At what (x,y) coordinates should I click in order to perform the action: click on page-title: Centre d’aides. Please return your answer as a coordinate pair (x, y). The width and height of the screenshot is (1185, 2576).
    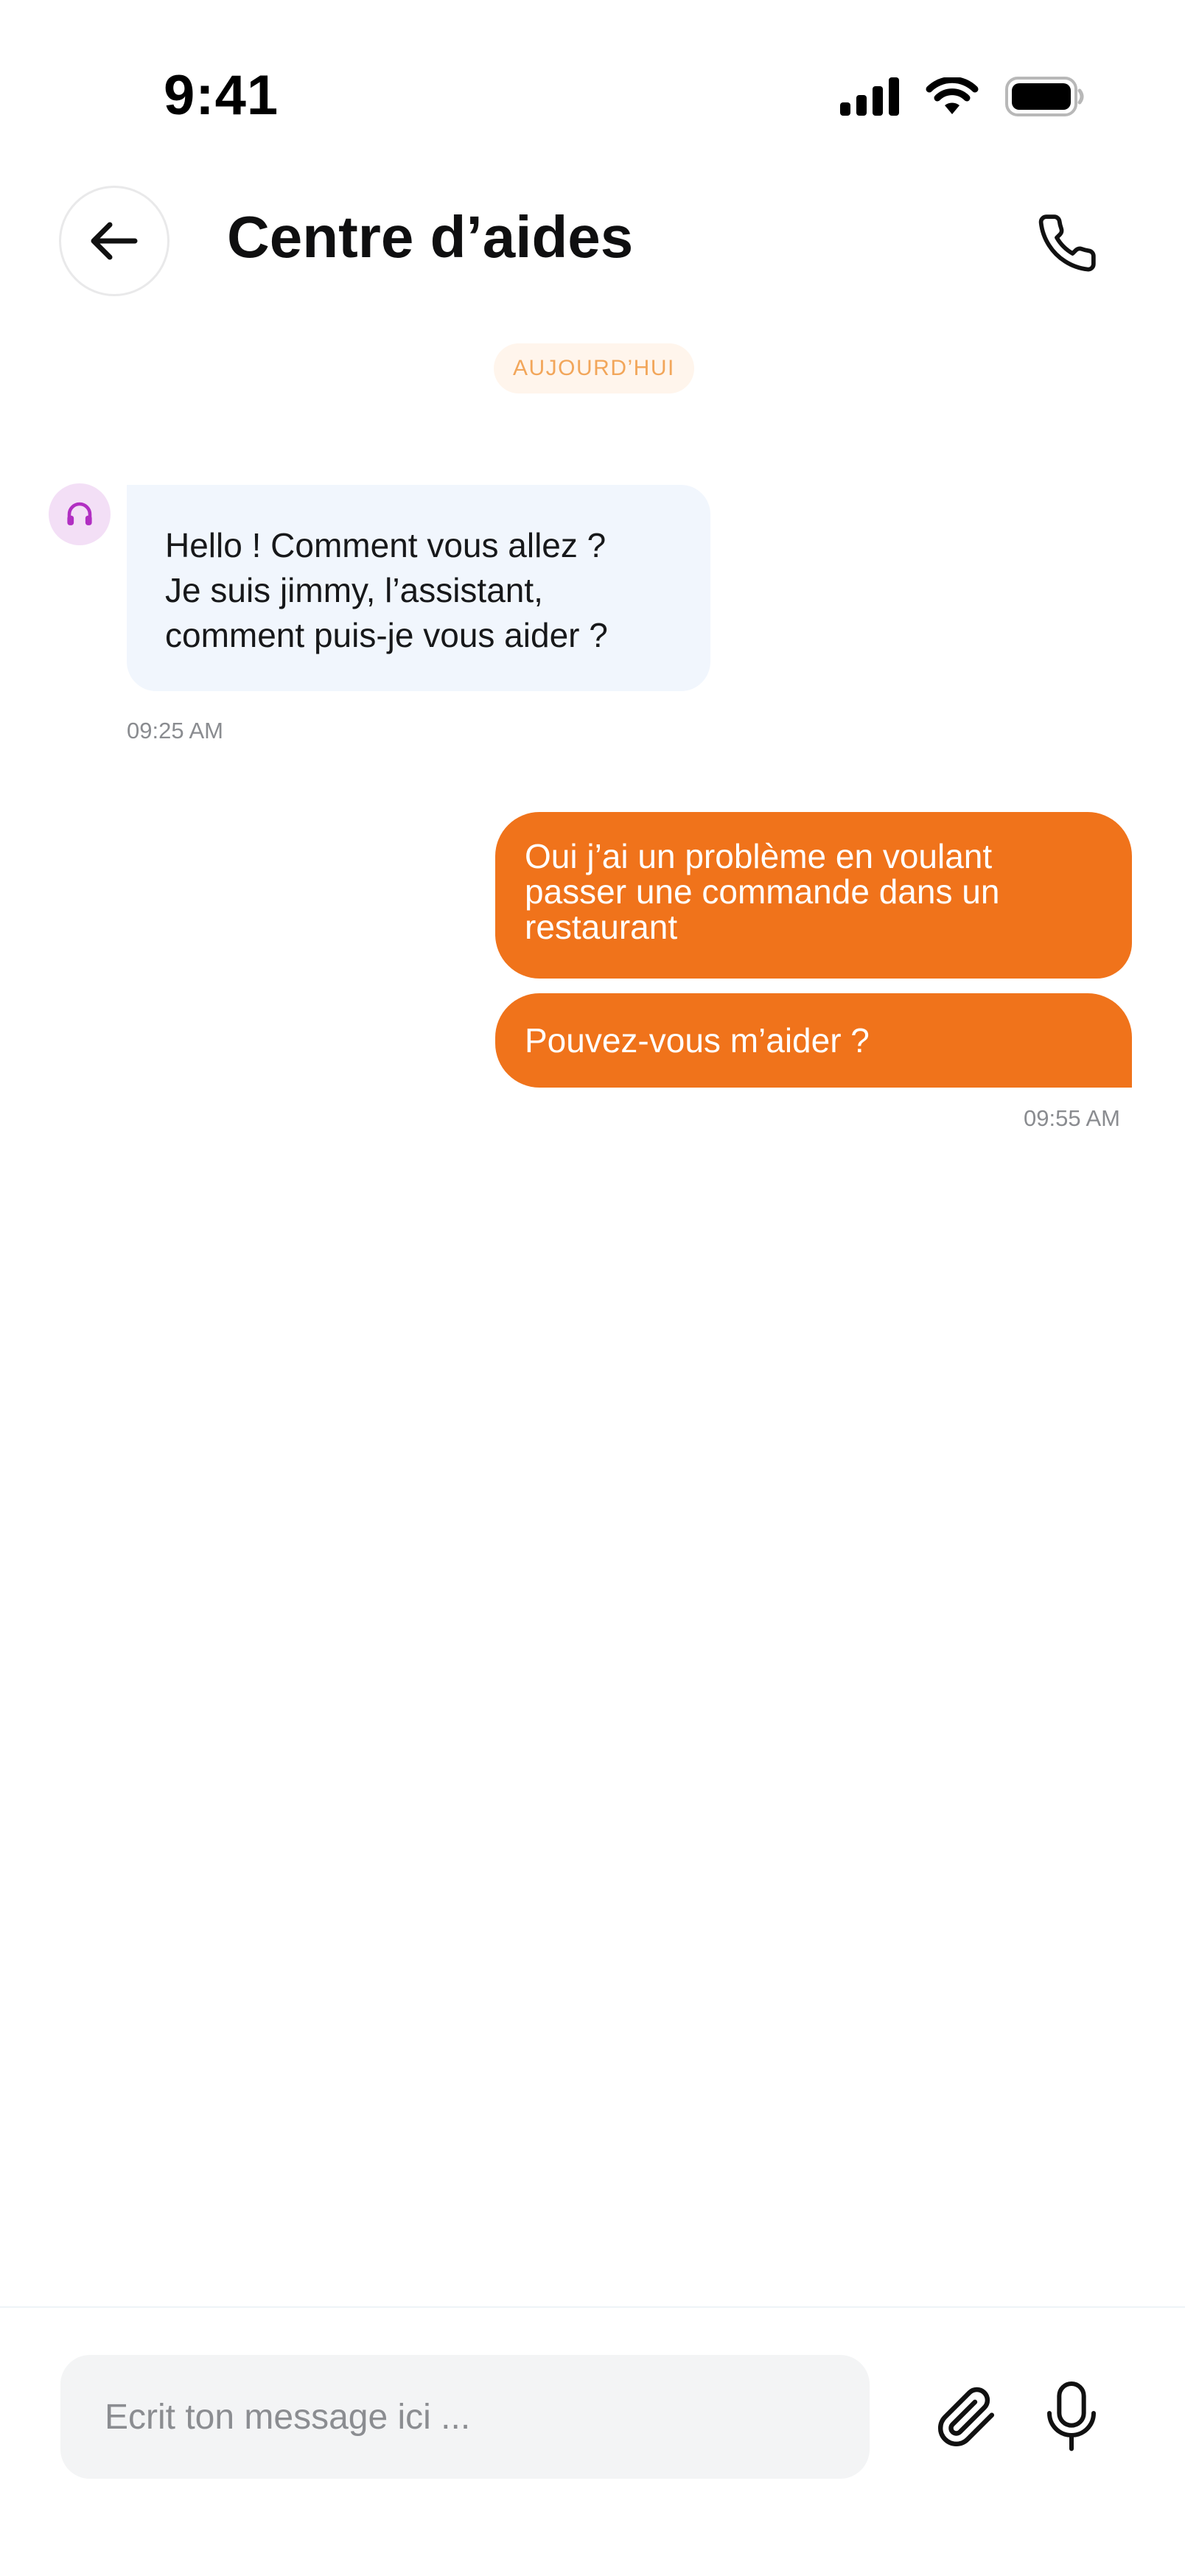
    Looking at the image, I should click on (430, 237).